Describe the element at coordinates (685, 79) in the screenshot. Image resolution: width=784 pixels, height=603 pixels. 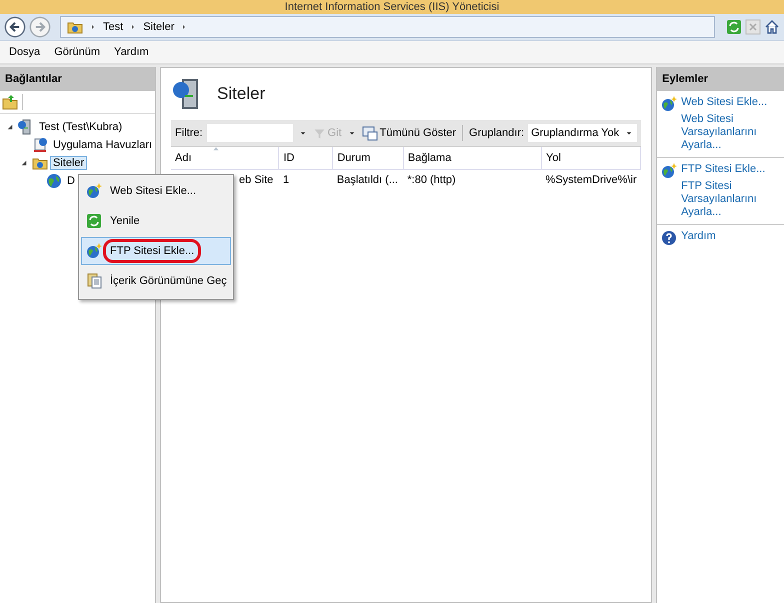
I see `panel-title: Eylemler` at that location.